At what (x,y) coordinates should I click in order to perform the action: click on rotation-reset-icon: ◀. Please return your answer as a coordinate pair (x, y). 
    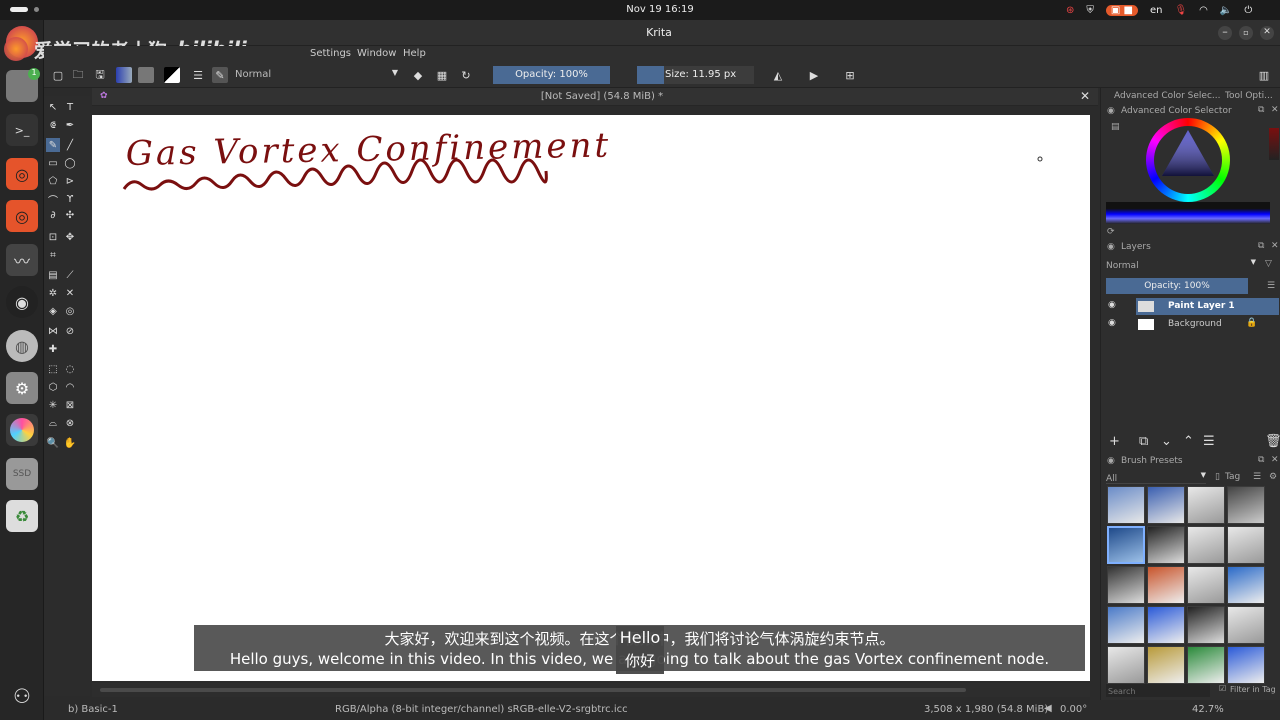
    Looking at the image, I should click on (1048, 708).